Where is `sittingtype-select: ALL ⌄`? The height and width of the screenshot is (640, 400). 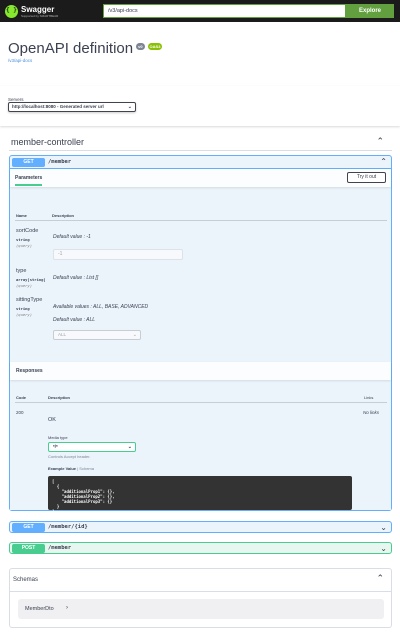
sittingtype-select: ALL ⌄ is located at coordinates (97, 335).